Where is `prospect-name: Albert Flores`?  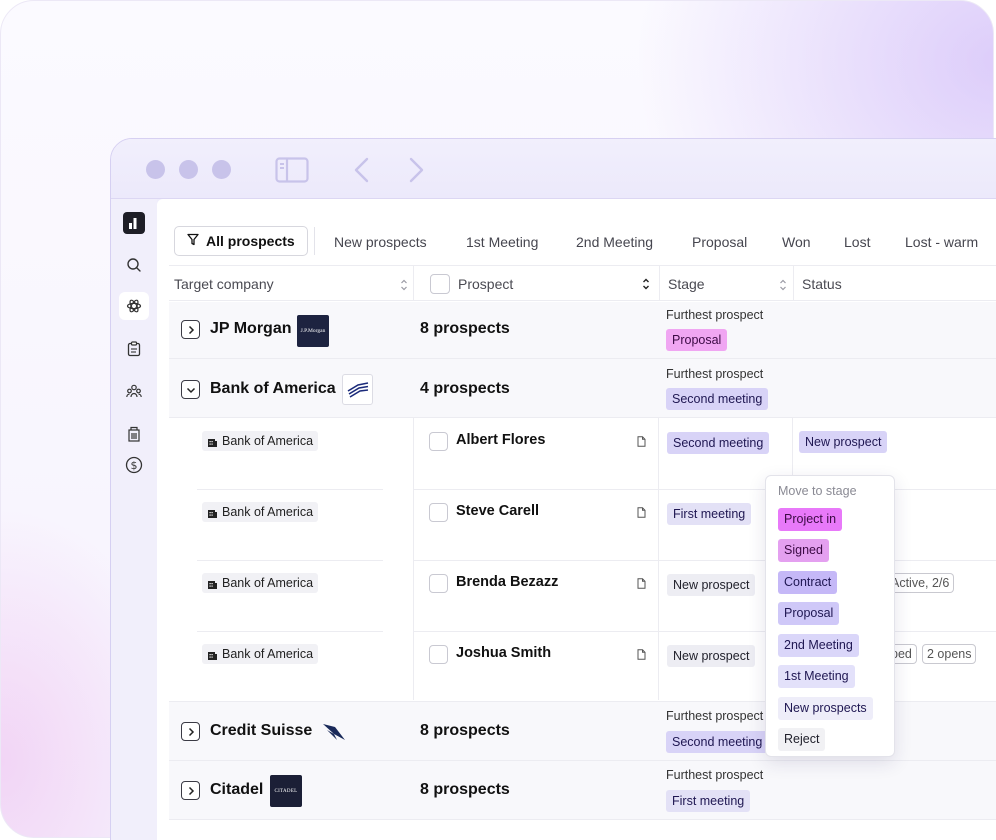 prospect-name: Albert Flores is located at coordinates (500, 440).